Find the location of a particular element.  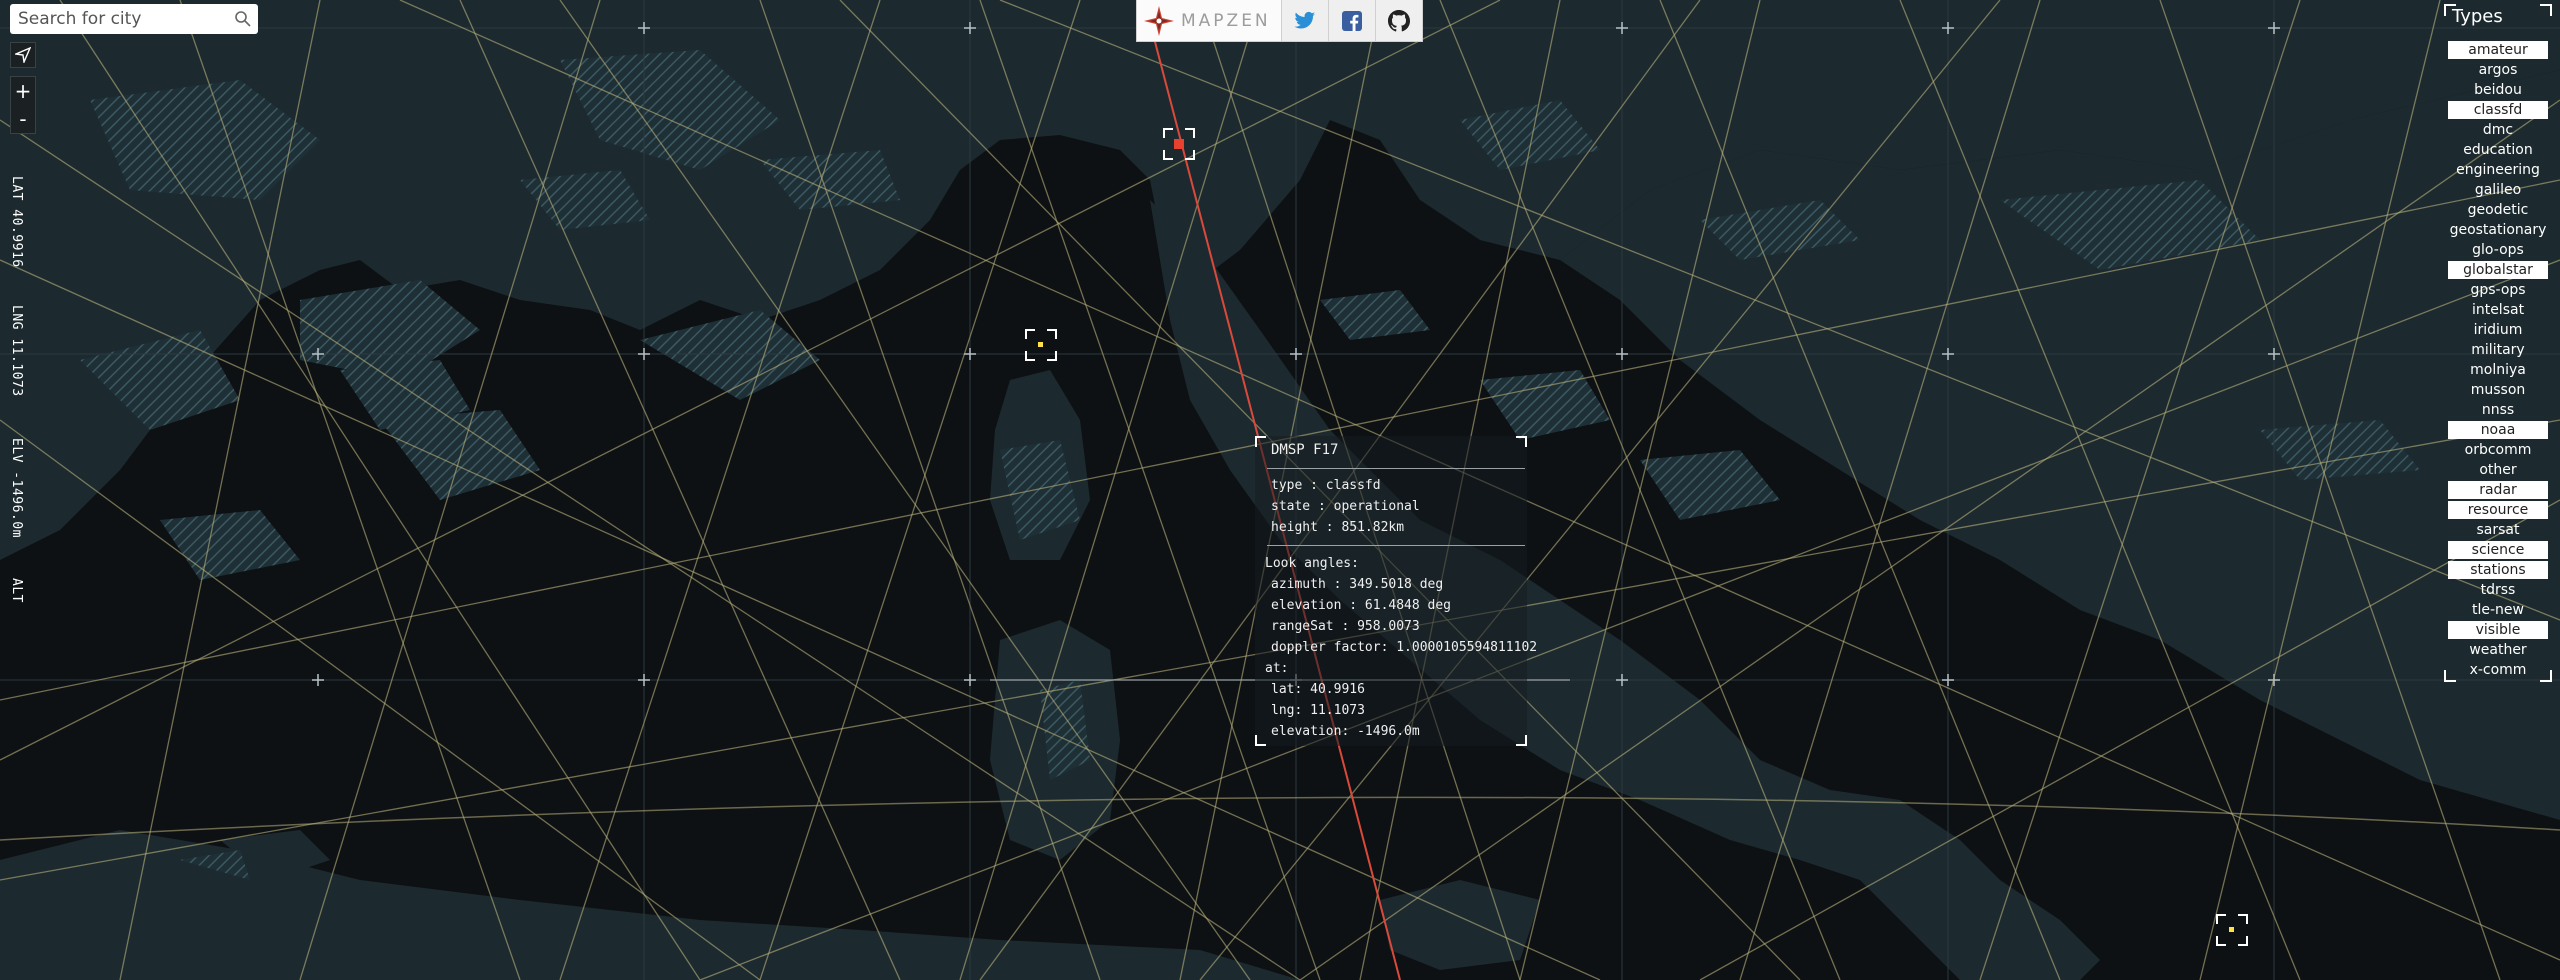

longitude-readout: LNG 11.1073 is located at coordinates (16, 351).